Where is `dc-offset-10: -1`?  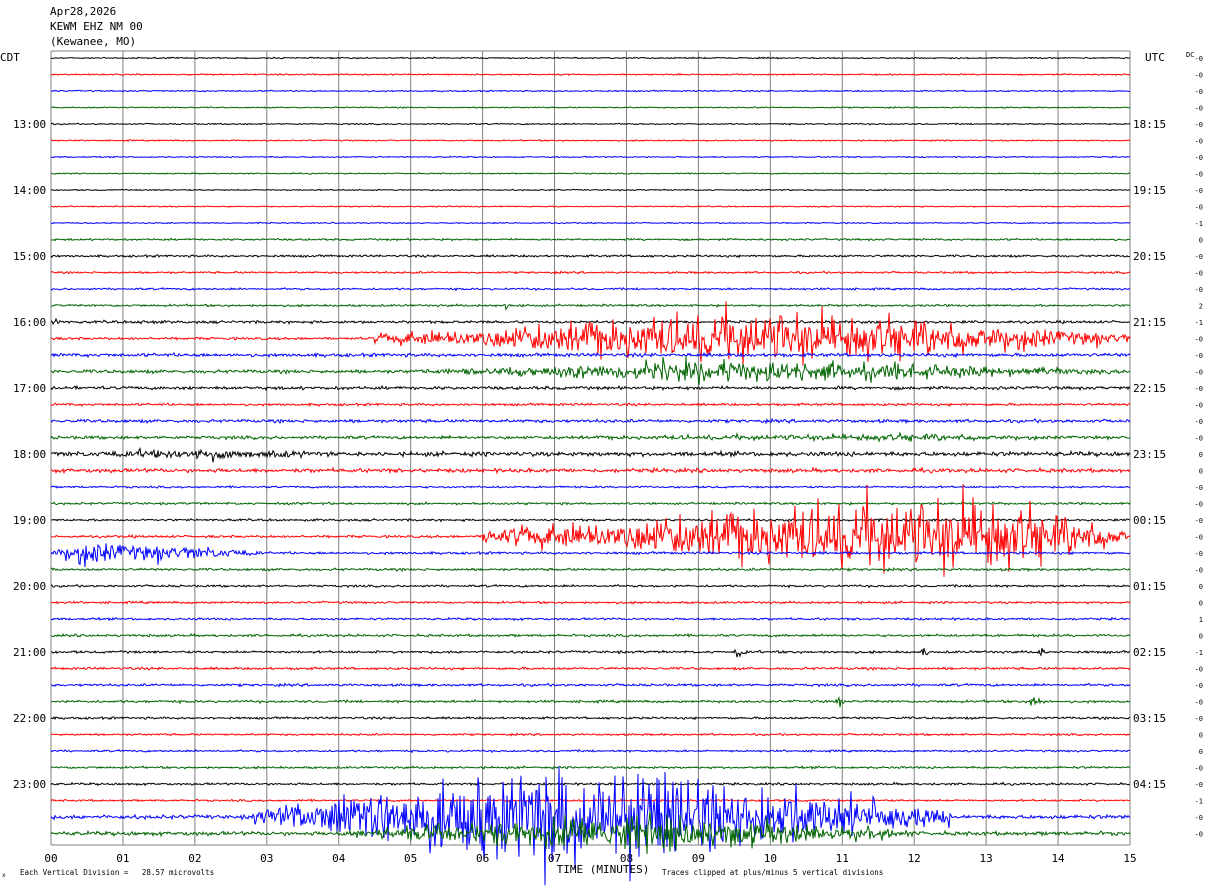 dc-offset-10: -1 is located at coordinates (1199, 224).